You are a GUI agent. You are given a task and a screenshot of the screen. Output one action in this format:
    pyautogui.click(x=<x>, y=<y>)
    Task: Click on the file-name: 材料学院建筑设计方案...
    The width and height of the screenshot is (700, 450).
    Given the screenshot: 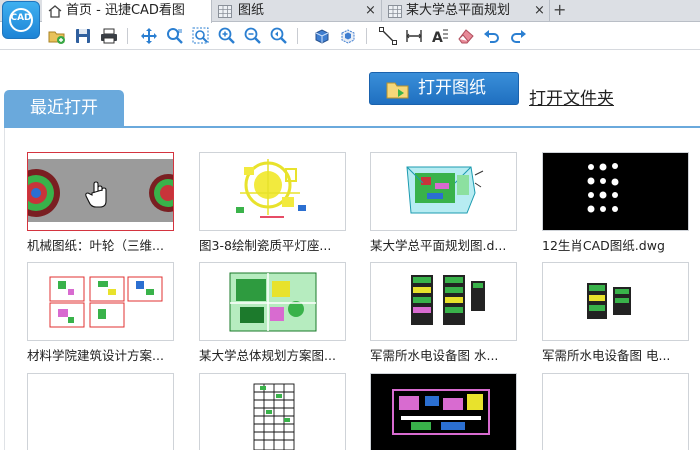 What is the action you would take?
    pyautogui.click(x=95, y=355)
    